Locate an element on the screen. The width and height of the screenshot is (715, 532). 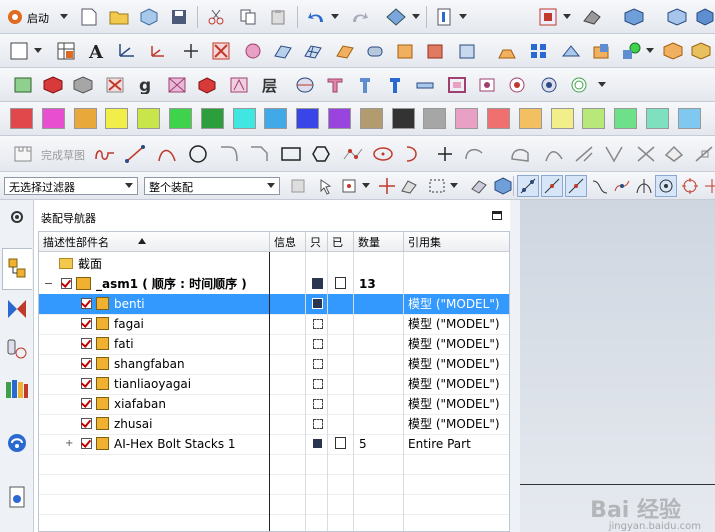
selection-filter-icon is located at coordinates (239, 85).